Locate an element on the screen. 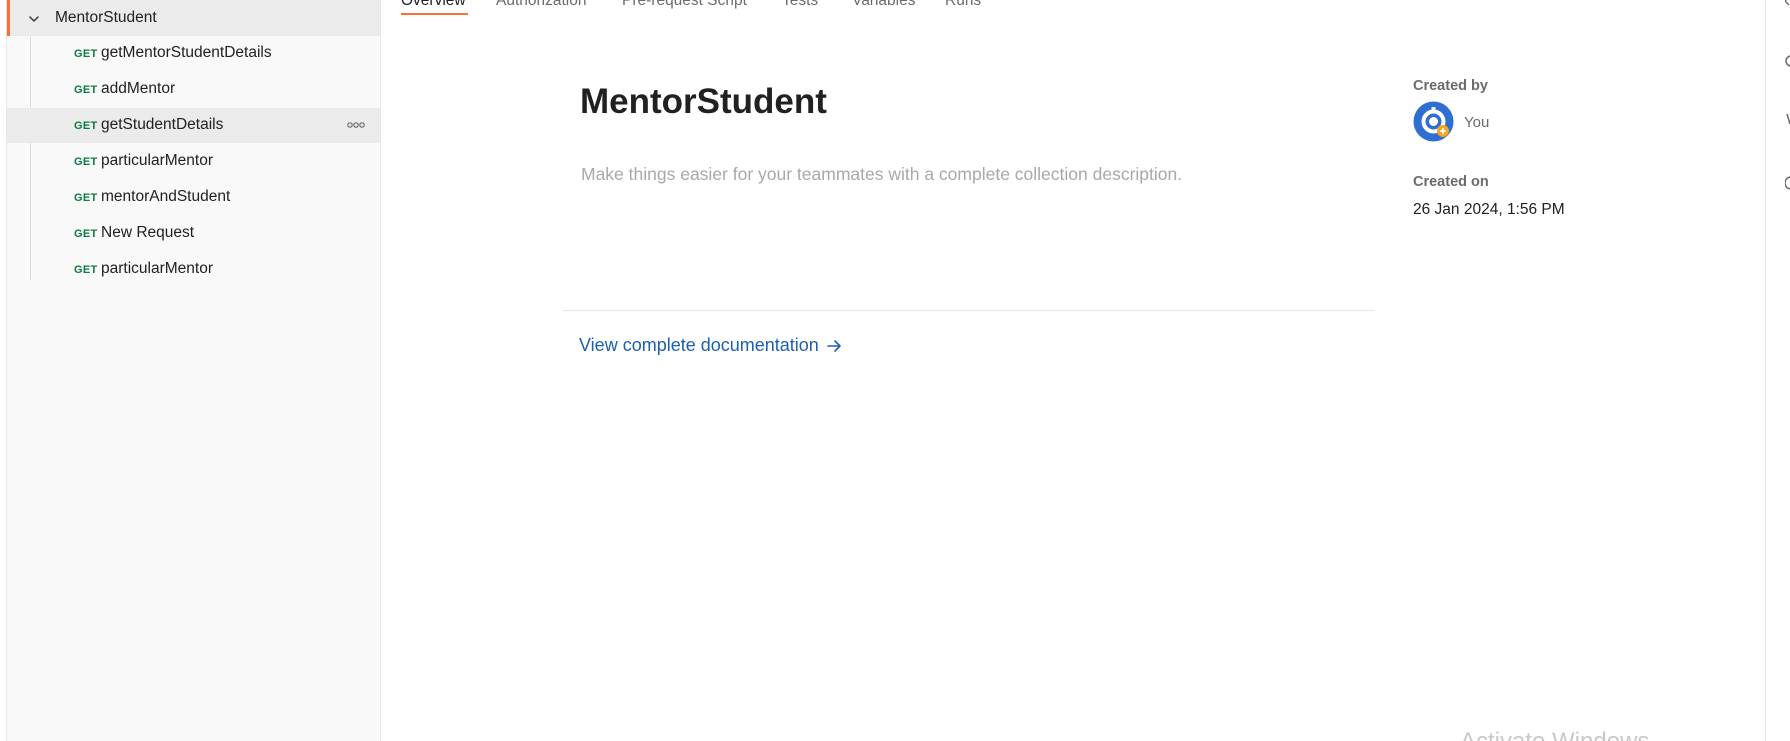 This screenshot has height=741, width=1790. request-item-active: GET getStudentDetails is located at coordinates (193, 125).